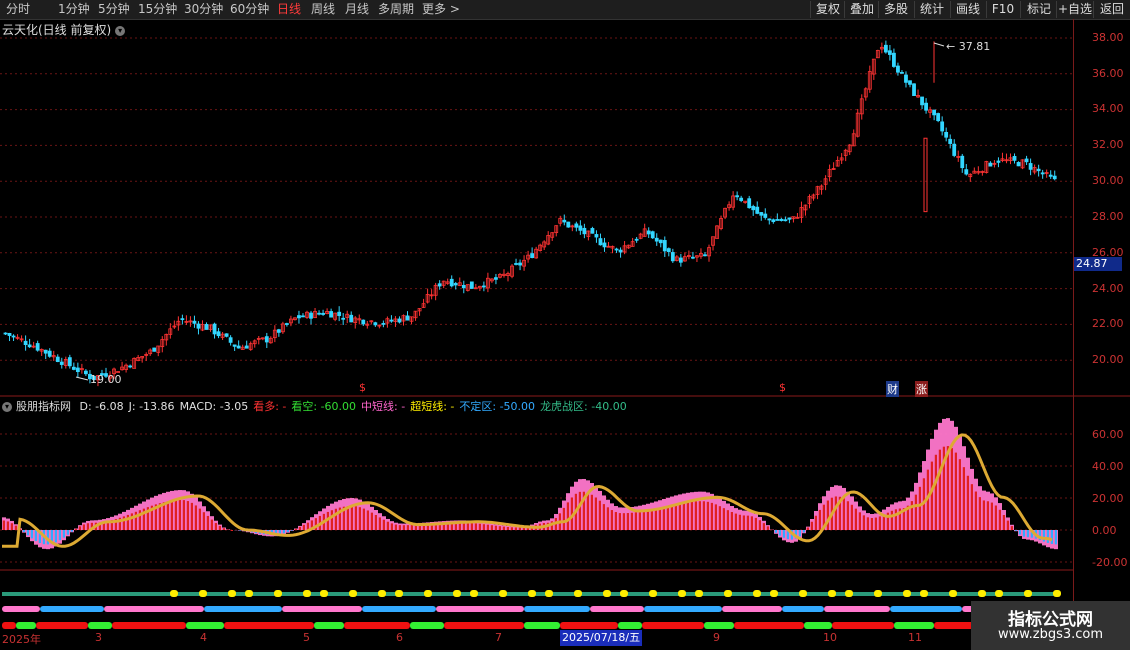  I want to click on month-label: 9, so click(716, 637).